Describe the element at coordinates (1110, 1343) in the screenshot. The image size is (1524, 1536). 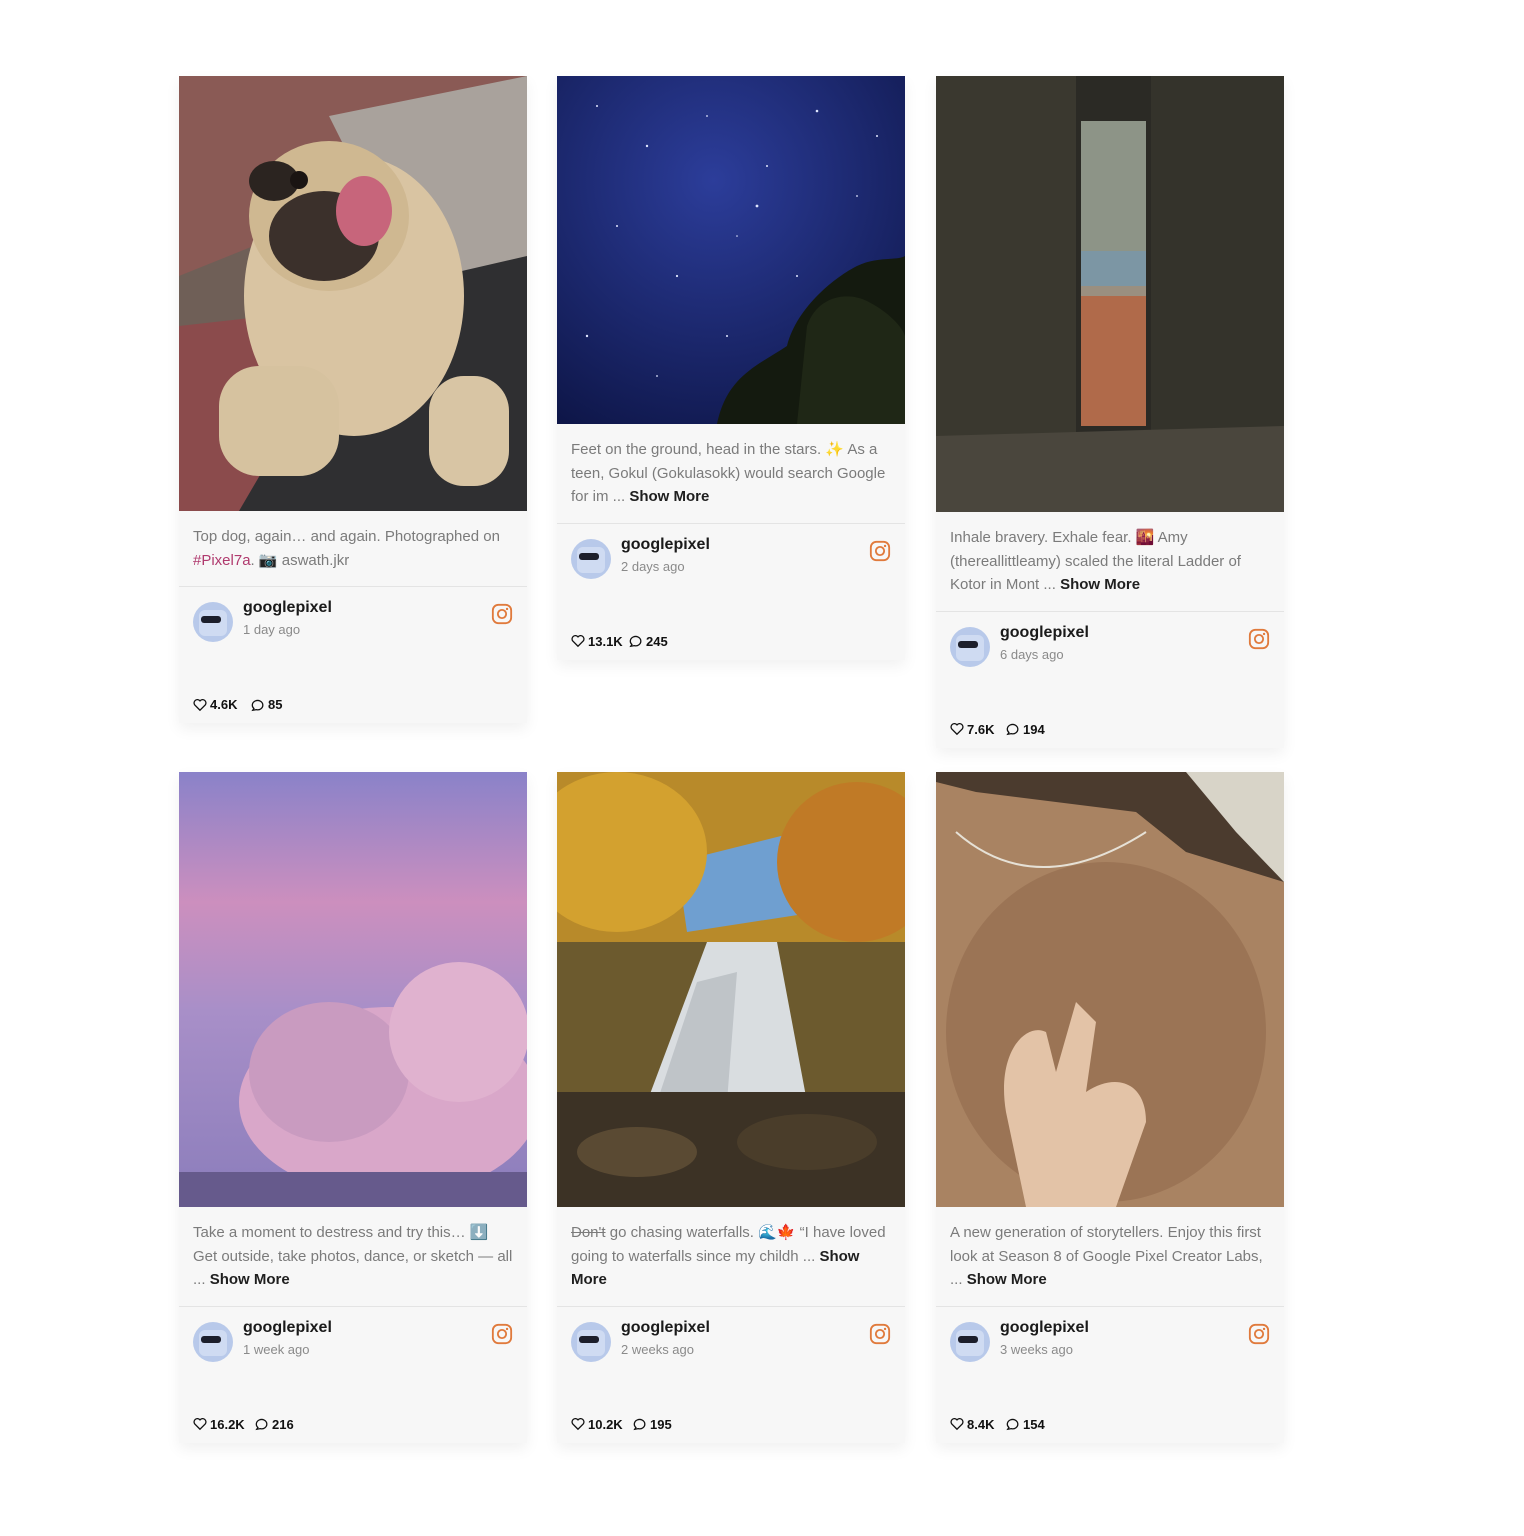
I see `post-author: googlepixel 3 weeks ago` at that location.